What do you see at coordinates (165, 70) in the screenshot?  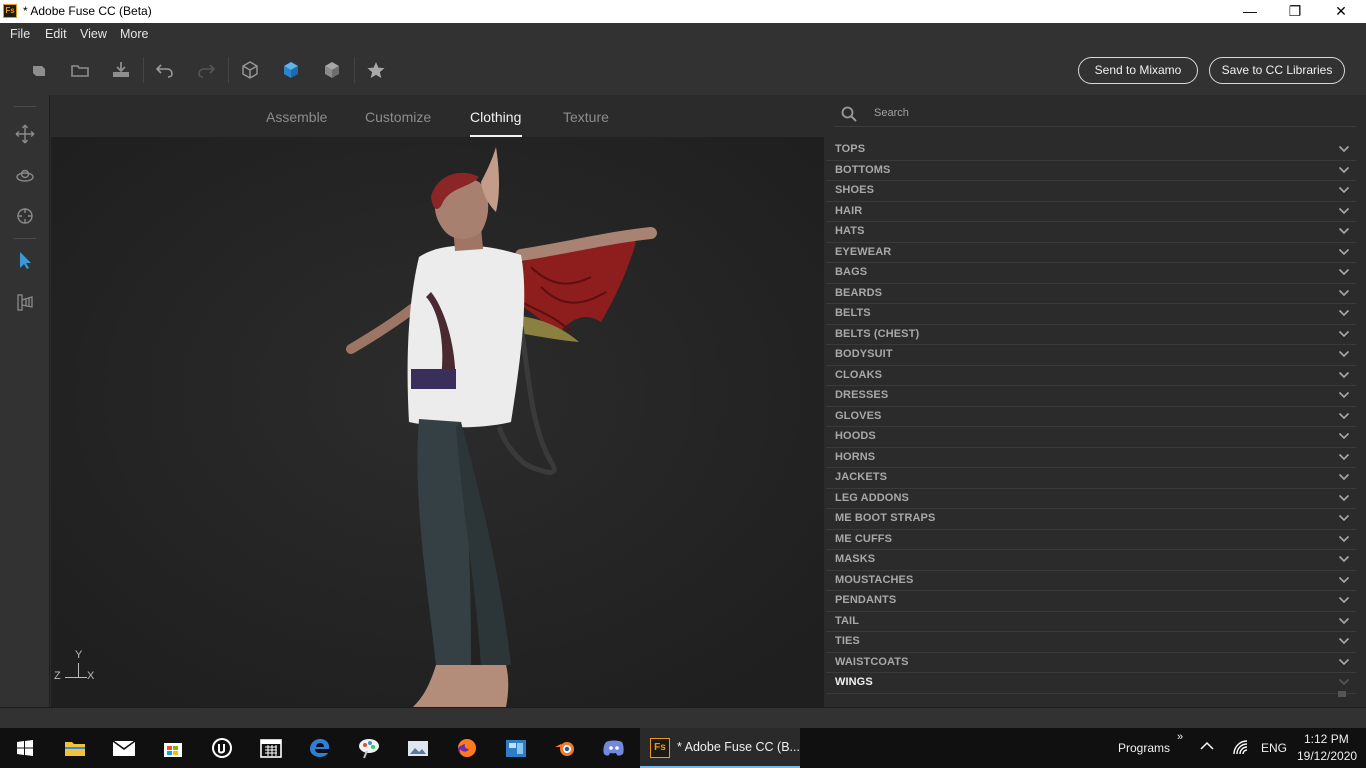 I see `undo-icon` at bounding box center [165, 70].